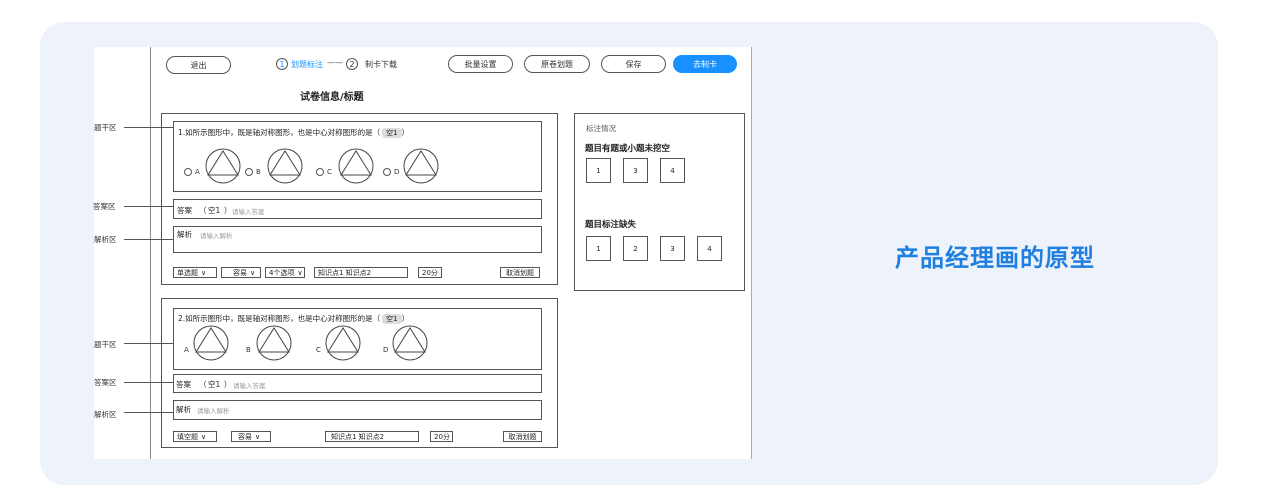  I want to click on question-1-analysis-input: 请输入解析, so click(216, 235).